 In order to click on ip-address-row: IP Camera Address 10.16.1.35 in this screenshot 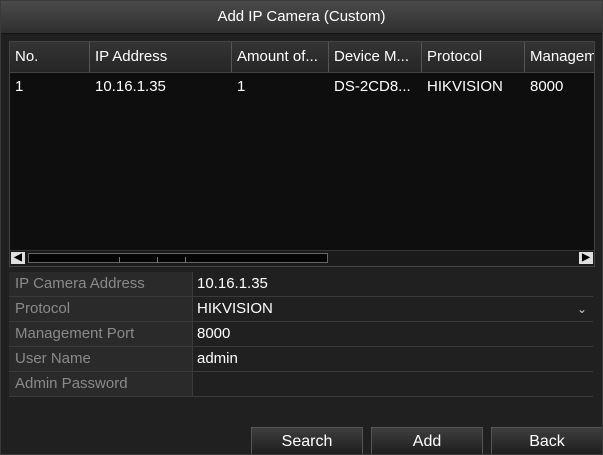, I will do `click(301, 284)`.